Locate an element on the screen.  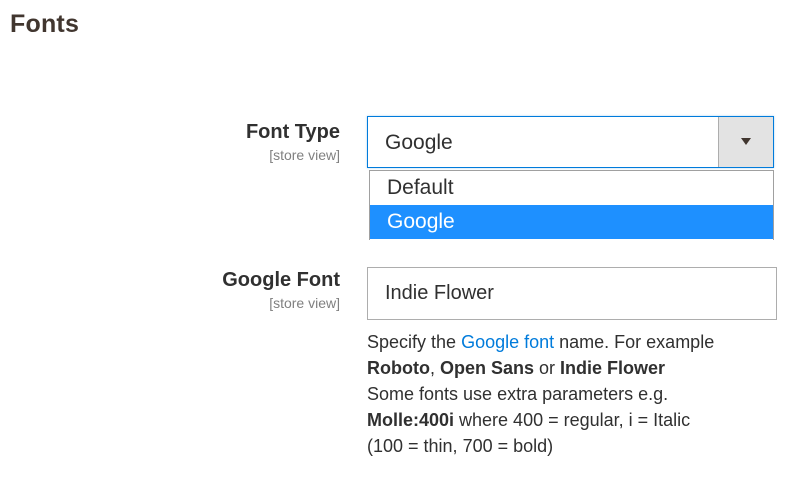
param-example: Molle:400i is located at coordinates (411, 420).